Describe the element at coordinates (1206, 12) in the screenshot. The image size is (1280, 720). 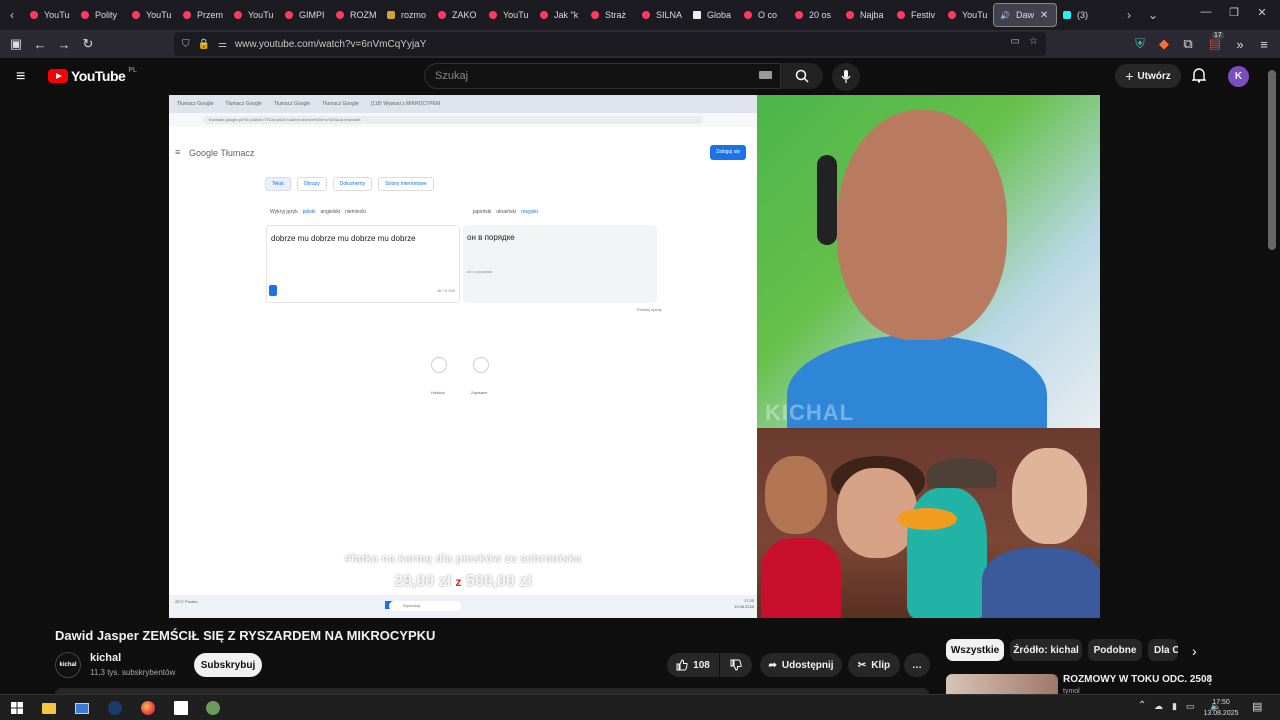
I see `minimize-icon: —` at that location.